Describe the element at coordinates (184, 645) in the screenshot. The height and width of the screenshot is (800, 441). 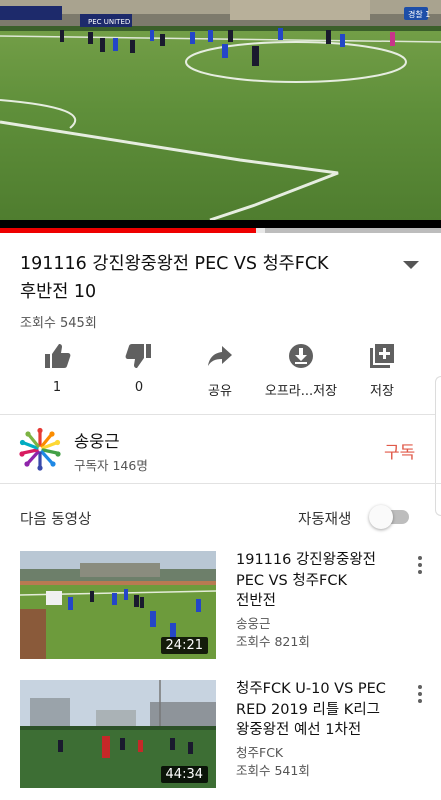
I see `video-duration: 24:21` at that location.